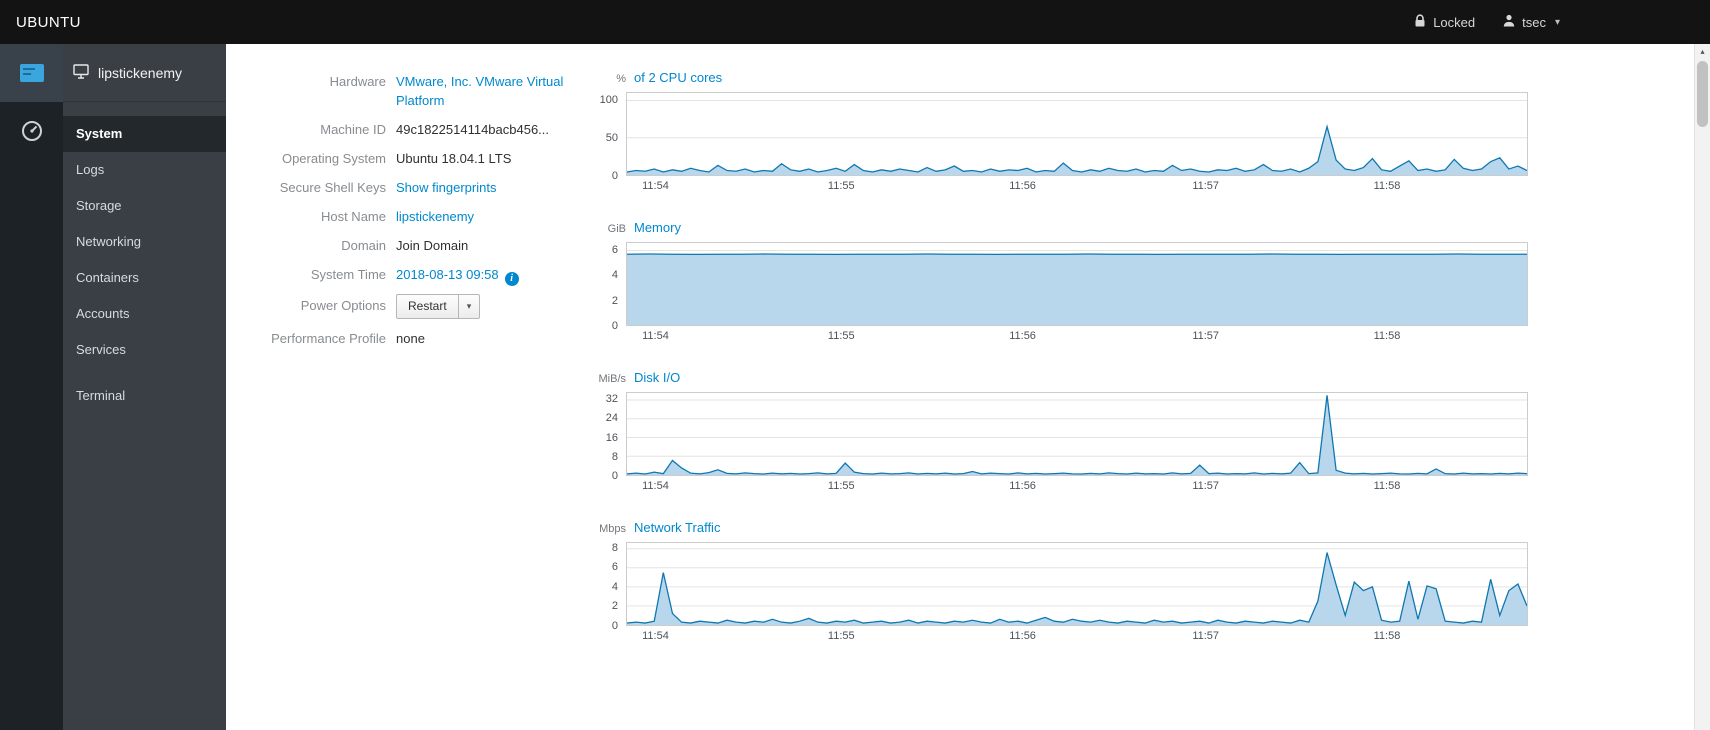  What do you see at coordinates (144, 206) in the screenshot?
I see `sidebar-item-storage: Storage` at bounding box center [144, 206].